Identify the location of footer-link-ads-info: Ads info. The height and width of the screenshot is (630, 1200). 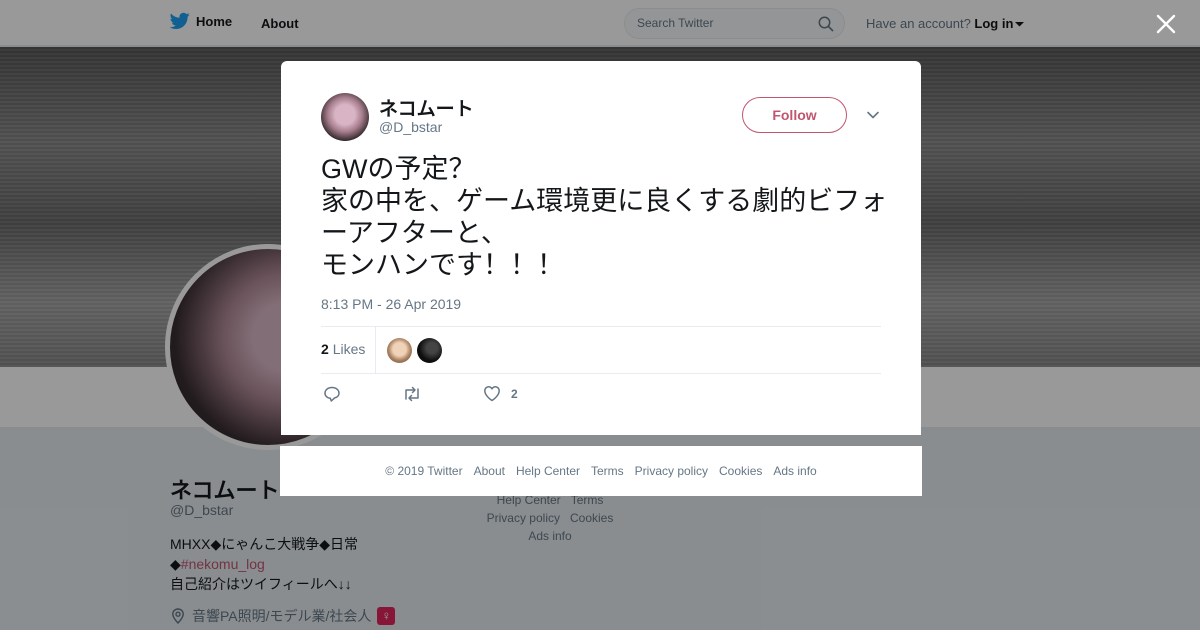
(794, 471).